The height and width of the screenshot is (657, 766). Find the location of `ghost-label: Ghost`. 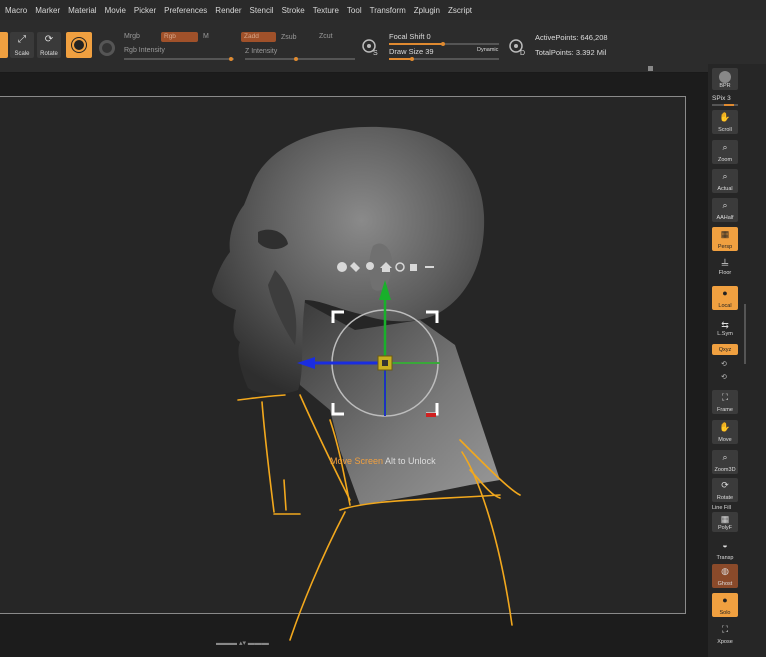

ghost-label: Ghost is located at coordinates (725, 584).